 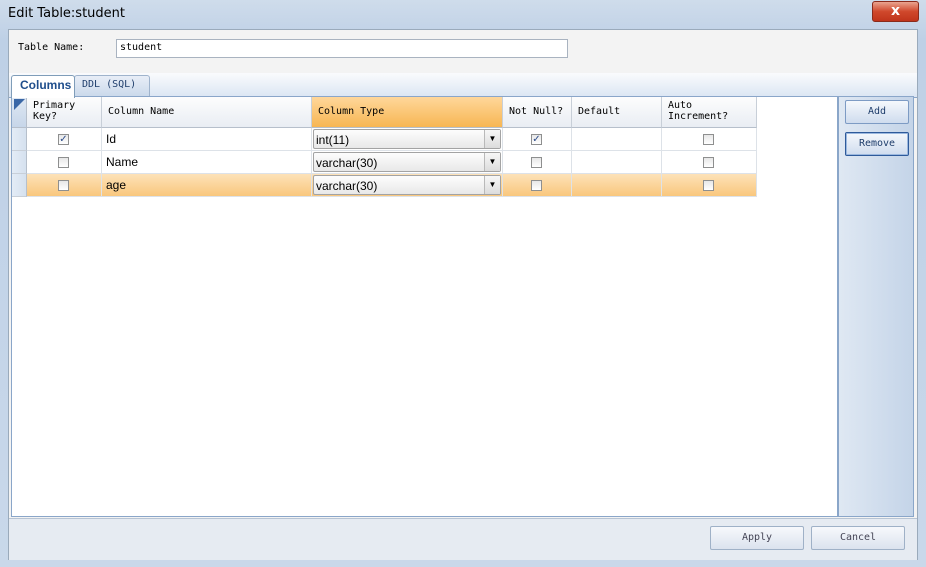 I want to click on column-name-cell: age, so click(x=207, y=185).